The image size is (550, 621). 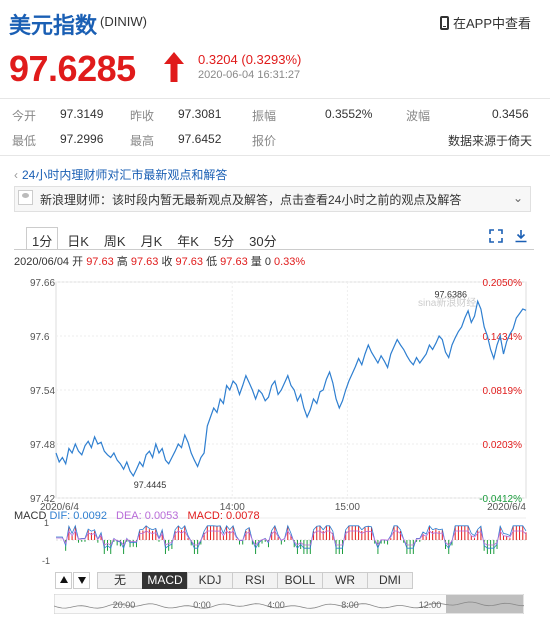 What do you see at coordinates (300, 580) in the screenshot?
I see `indicator-boll: BOLL` at bounding box center [300, 580].